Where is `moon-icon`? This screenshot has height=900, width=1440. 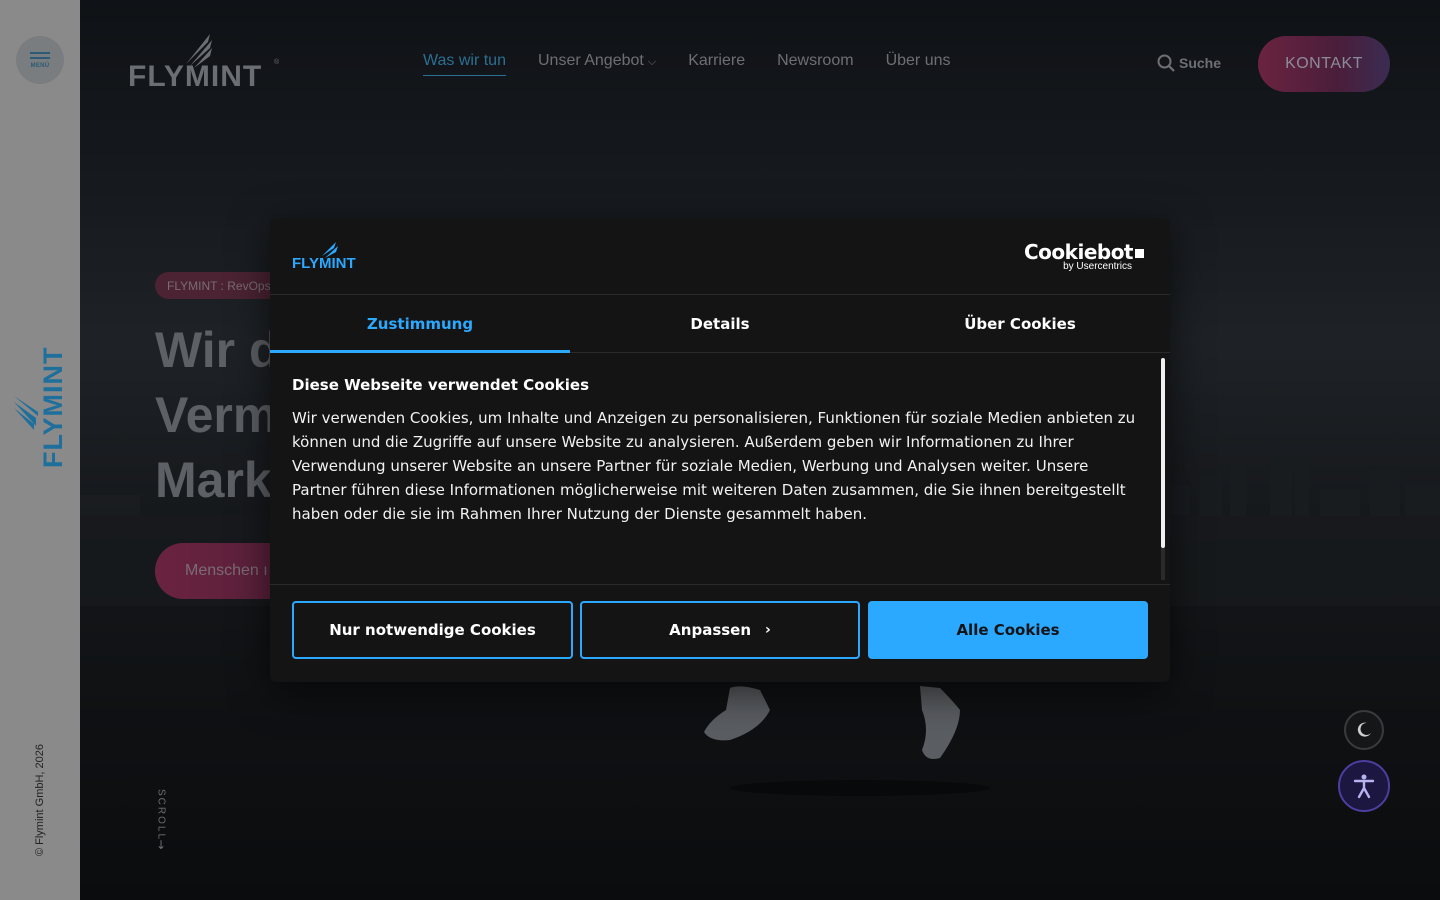
moon-icon is located at coordinates (1364, 729).